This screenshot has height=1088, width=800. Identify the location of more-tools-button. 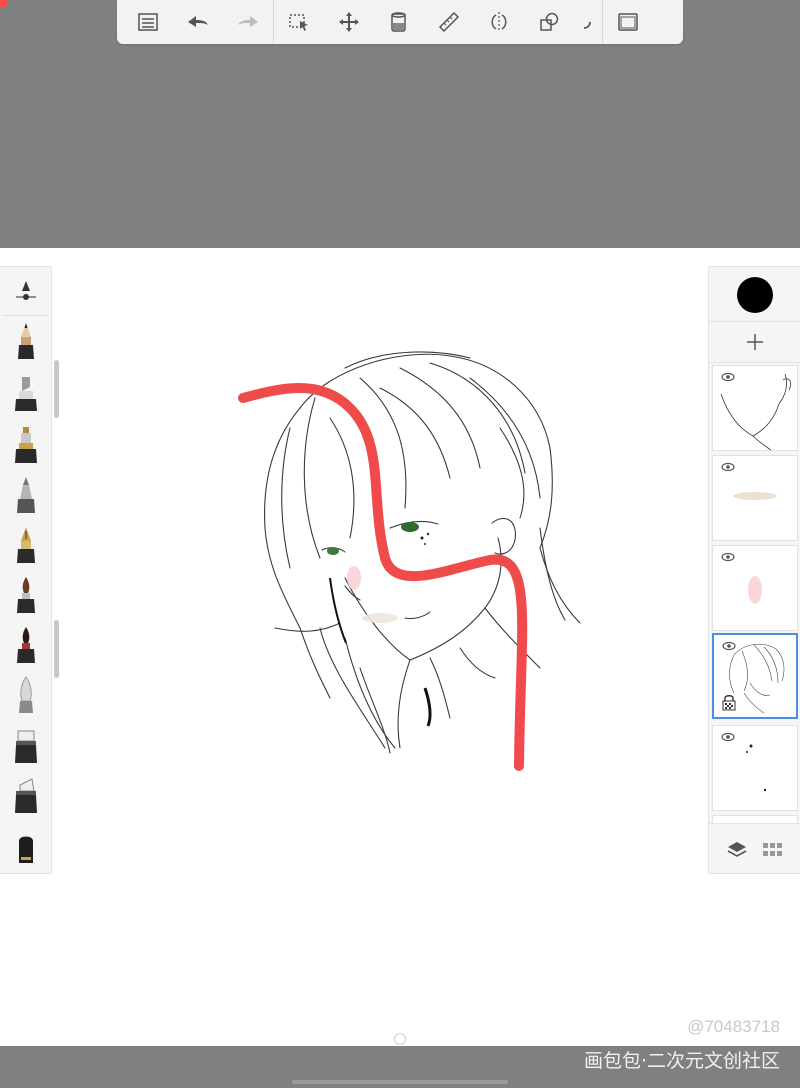
(588, 22).